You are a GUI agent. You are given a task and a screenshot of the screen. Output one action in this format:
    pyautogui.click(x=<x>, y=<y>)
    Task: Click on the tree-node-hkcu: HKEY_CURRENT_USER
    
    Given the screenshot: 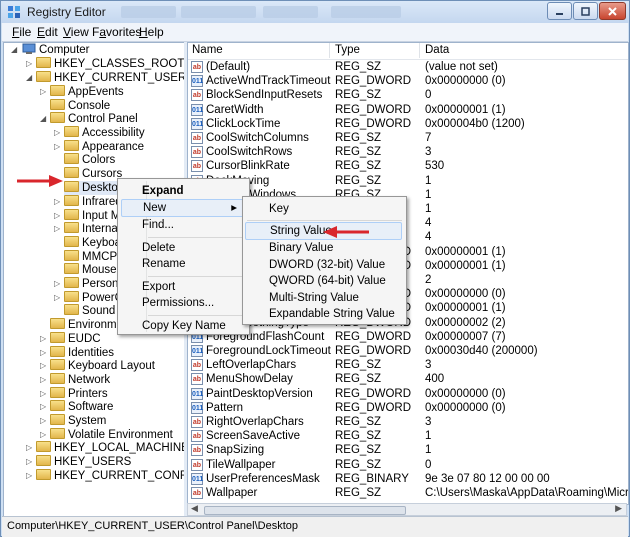 What is the action you would take?
    pyautogui.click(x=110, y=78)
    